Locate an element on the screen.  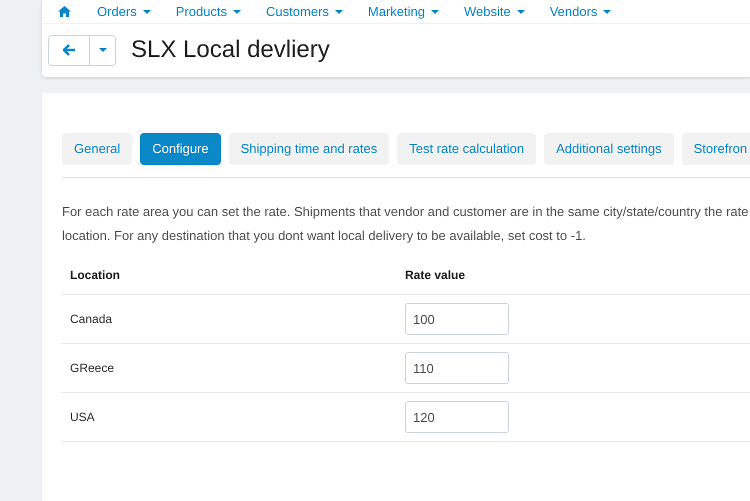
tab: Test rate calculation is located at coordinates (466, 149).